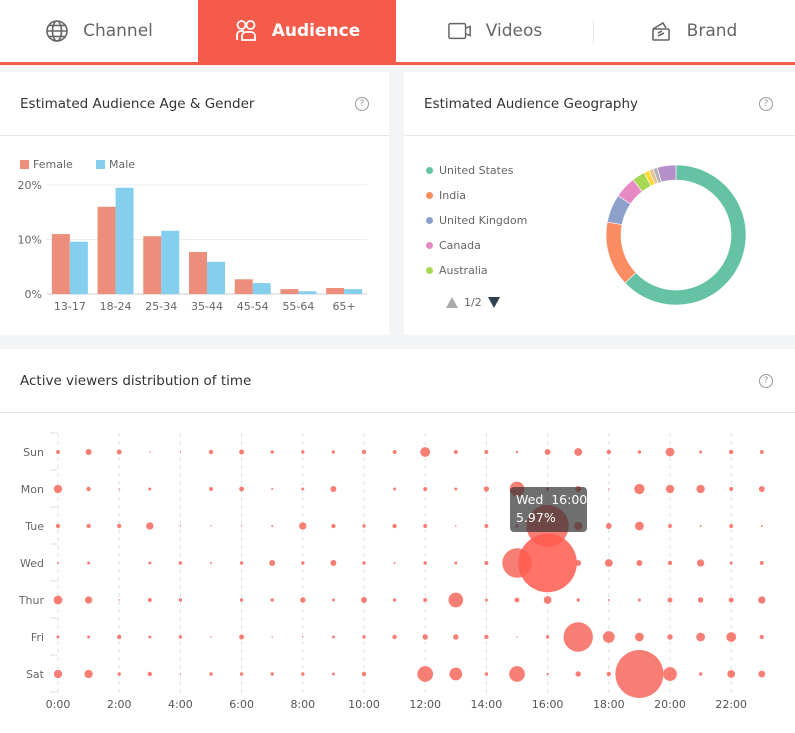 This screenshot has height=733, width=795. Describe the element at coordinates (495, 31) in the screenshot. I see `tab-videos: Videos` at that location.